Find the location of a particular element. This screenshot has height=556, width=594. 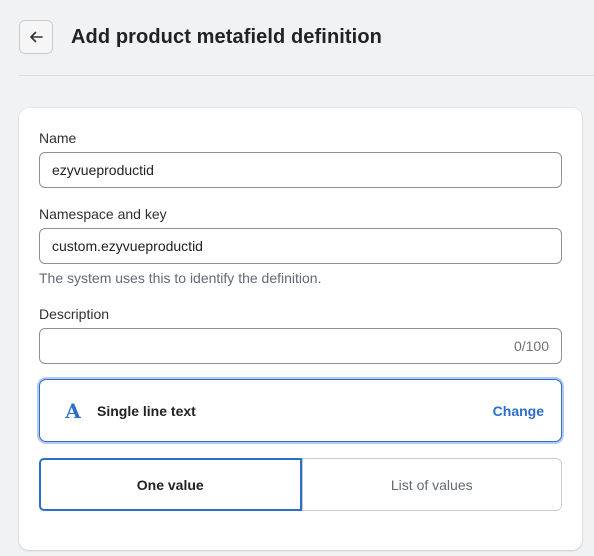

description-label: Description is located at coordinates (74, 314).